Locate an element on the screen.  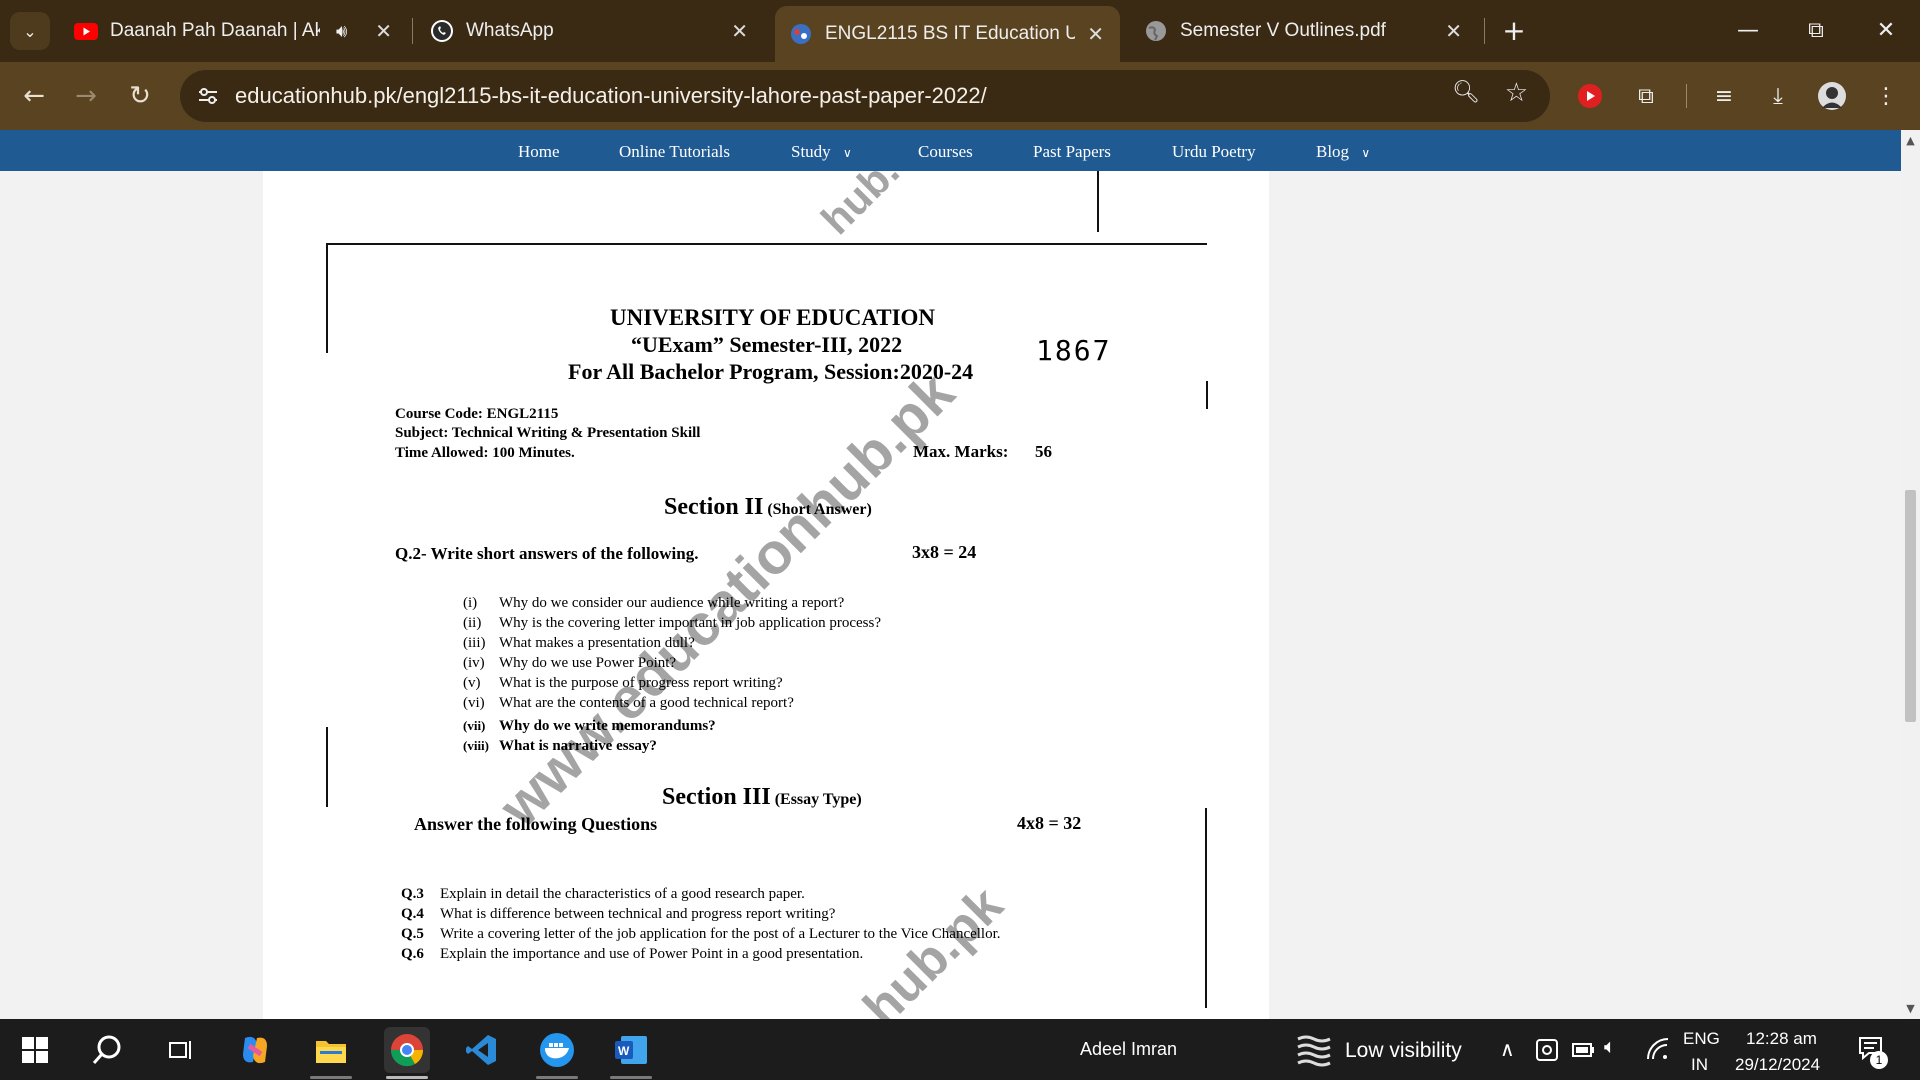
whatsapp-icon is located at coordinates (442, 31).